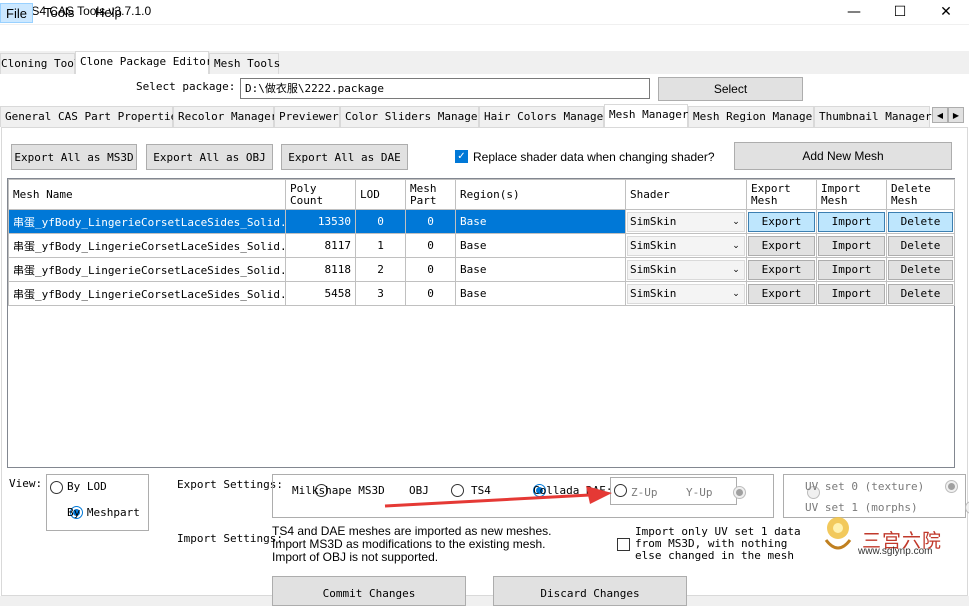 The image size is (969, 606). What do you see at coordinates (92, 116) in the screenshot?
I see `tab-general-cas: General CAS Part Properties` at bounding box center [92, 116].